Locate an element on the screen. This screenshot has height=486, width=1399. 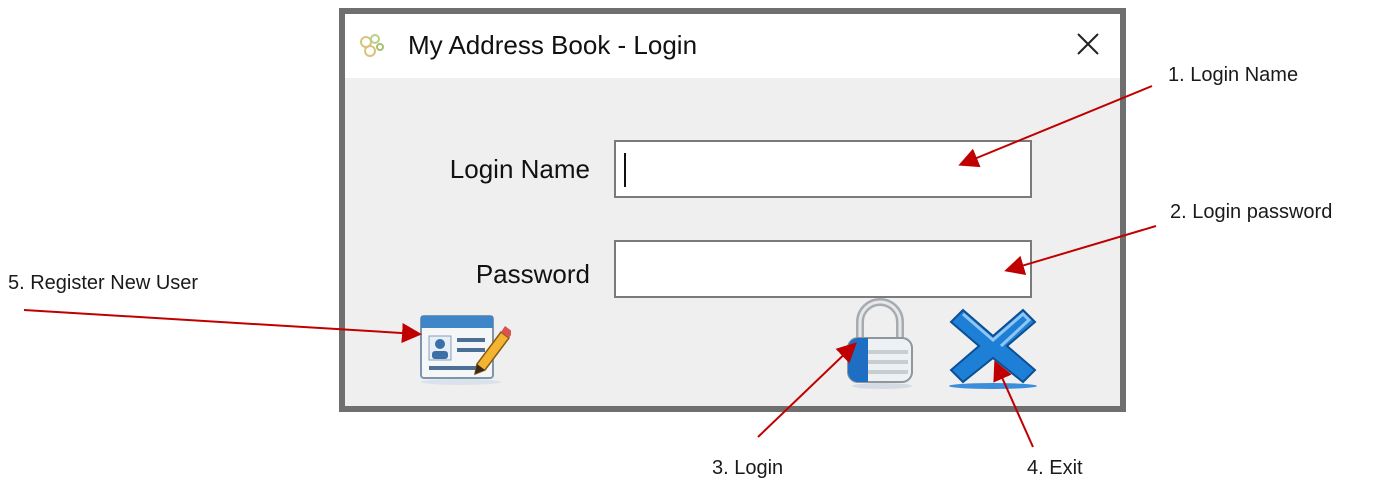
padlock-icon is located at coordinates (882, 346).